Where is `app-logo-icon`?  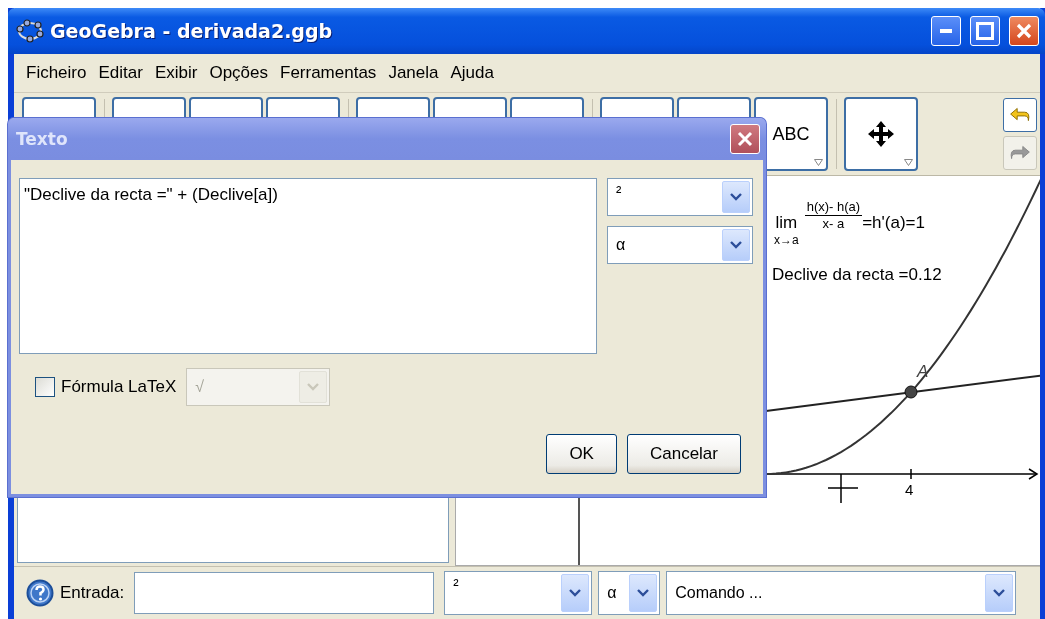 app-logo-icon is located at coordinates (30, 31).